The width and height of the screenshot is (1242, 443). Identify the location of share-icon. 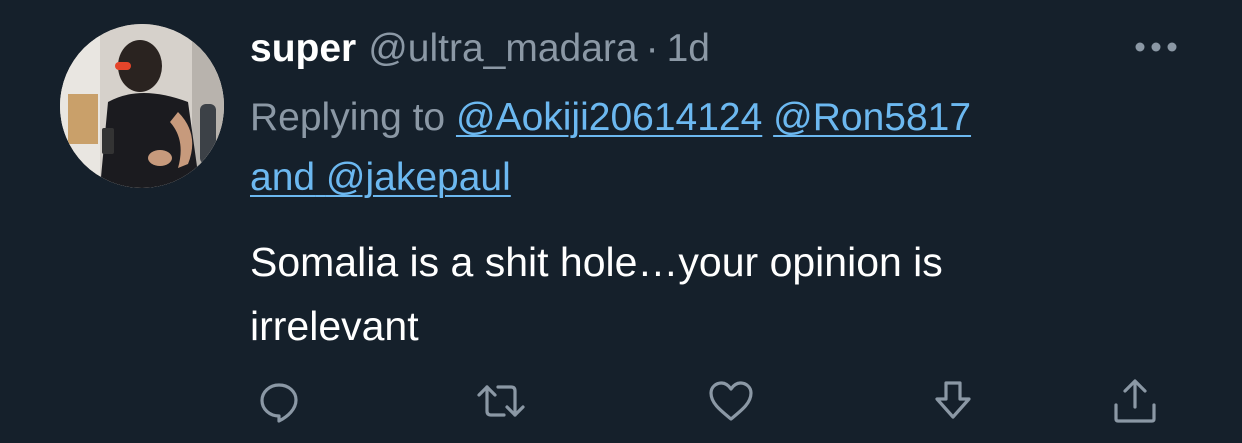
(1135, 401).